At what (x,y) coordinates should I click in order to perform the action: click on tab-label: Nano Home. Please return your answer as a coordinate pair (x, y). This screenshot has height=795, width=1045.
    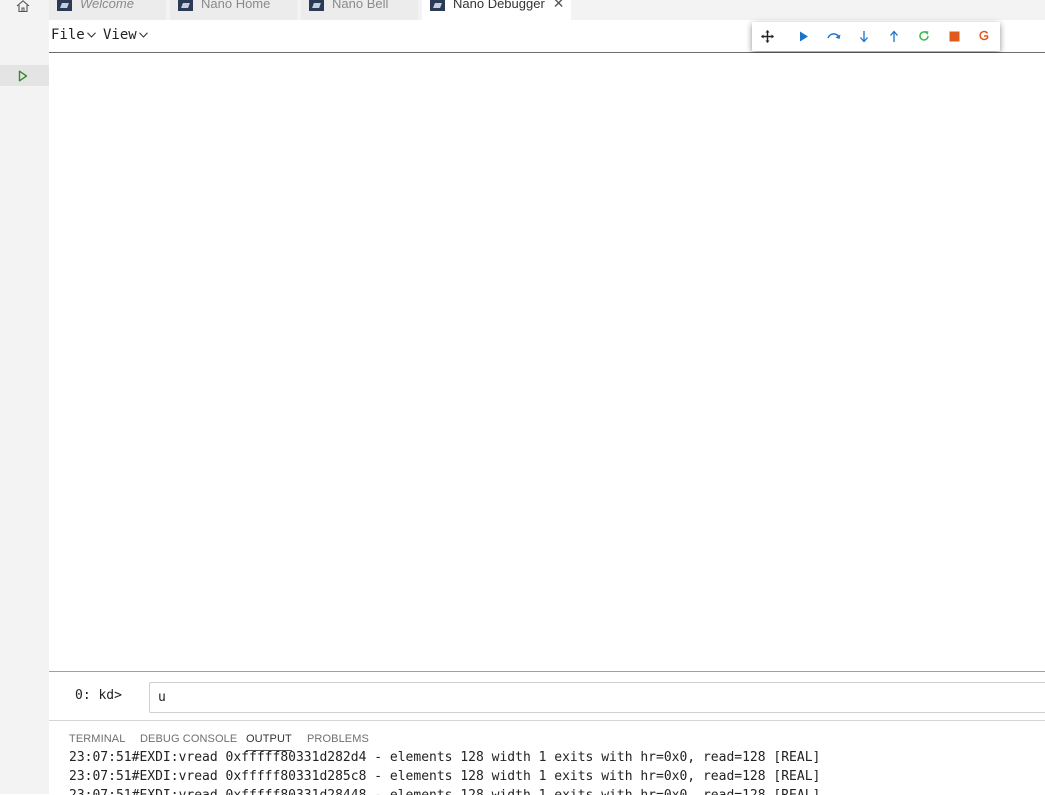
    Looking at the image, I should click on (236, 5).